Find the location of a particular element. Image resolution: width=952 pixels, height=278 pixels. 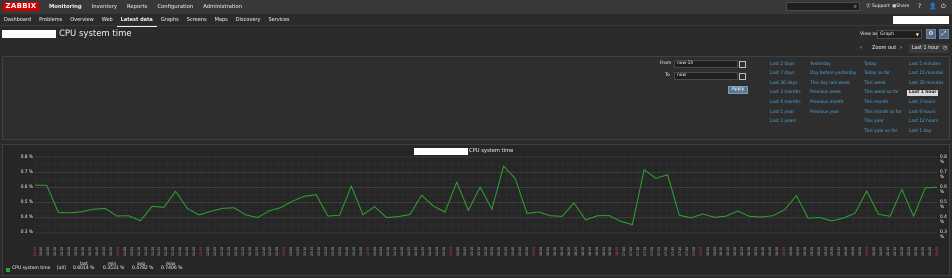

x-tick-label: 11:35 is located at coordinates (173, 251).